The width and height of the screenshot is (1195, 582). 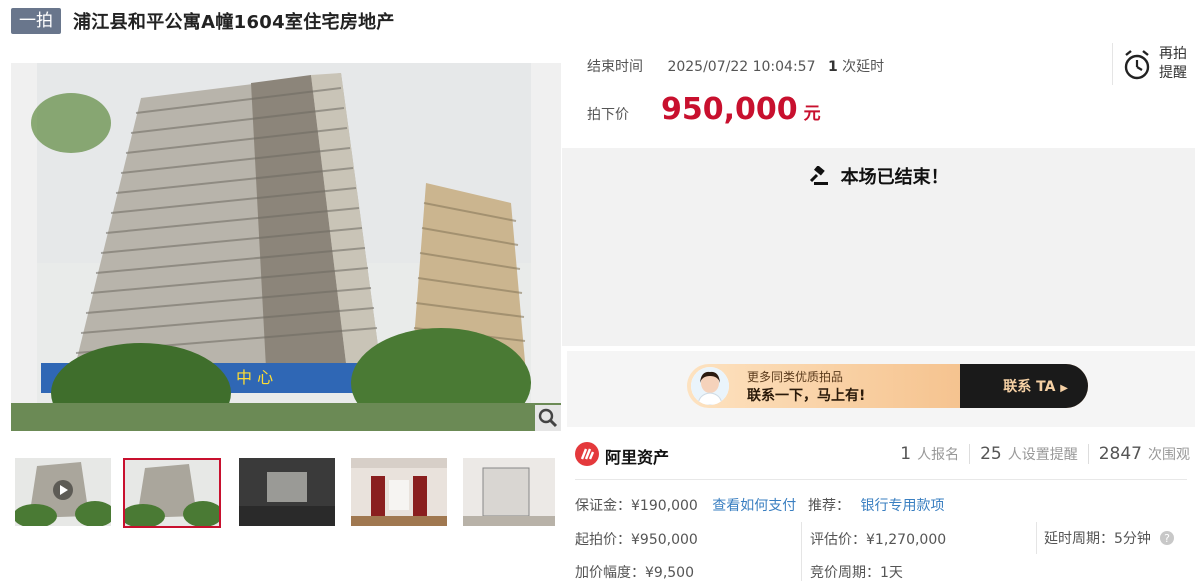 I want to click on bid-increment: 加价幅度：¥9,500, so click(x=634, y=573).